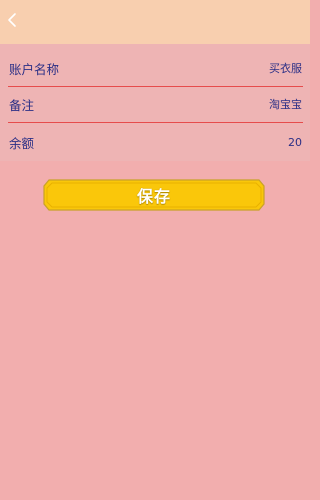  What do you see at coordinates (285, 68) in the screenshot?
I see `account-name-value: 买衣服` at bounding box center [285, 68].